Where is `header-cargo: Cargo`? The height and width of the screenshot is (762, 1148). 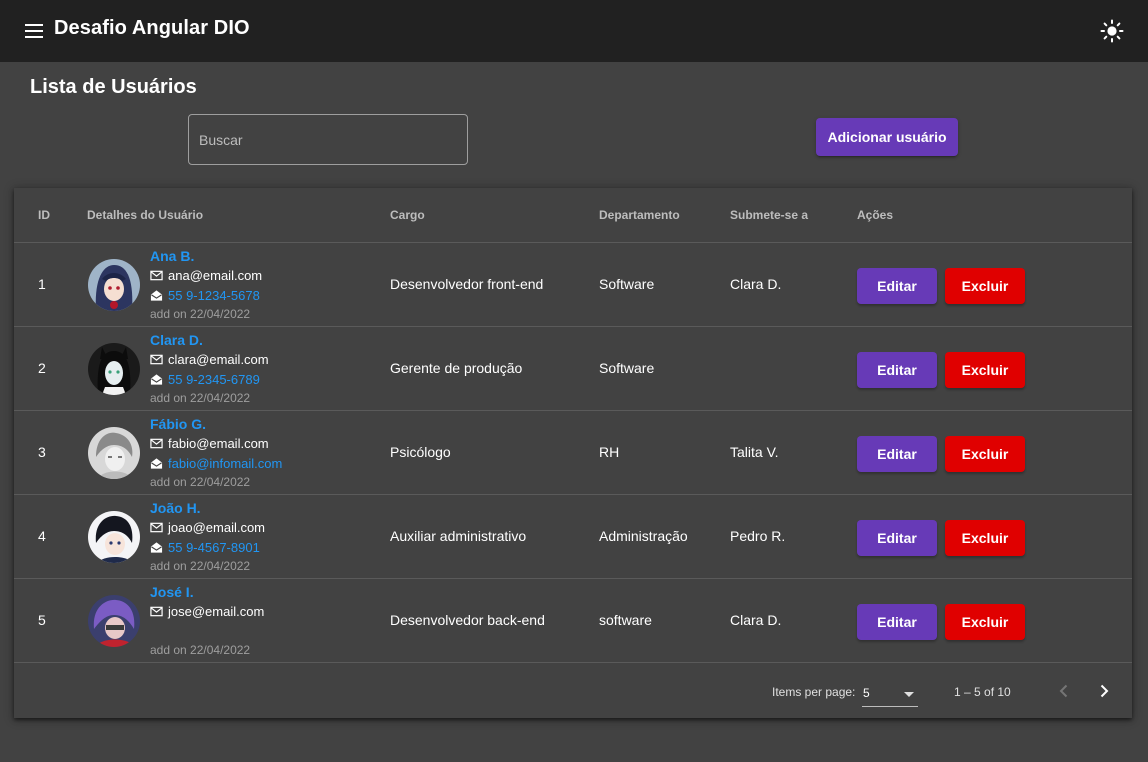
header-cargo: Cargo is located at coordinates (407, 215).